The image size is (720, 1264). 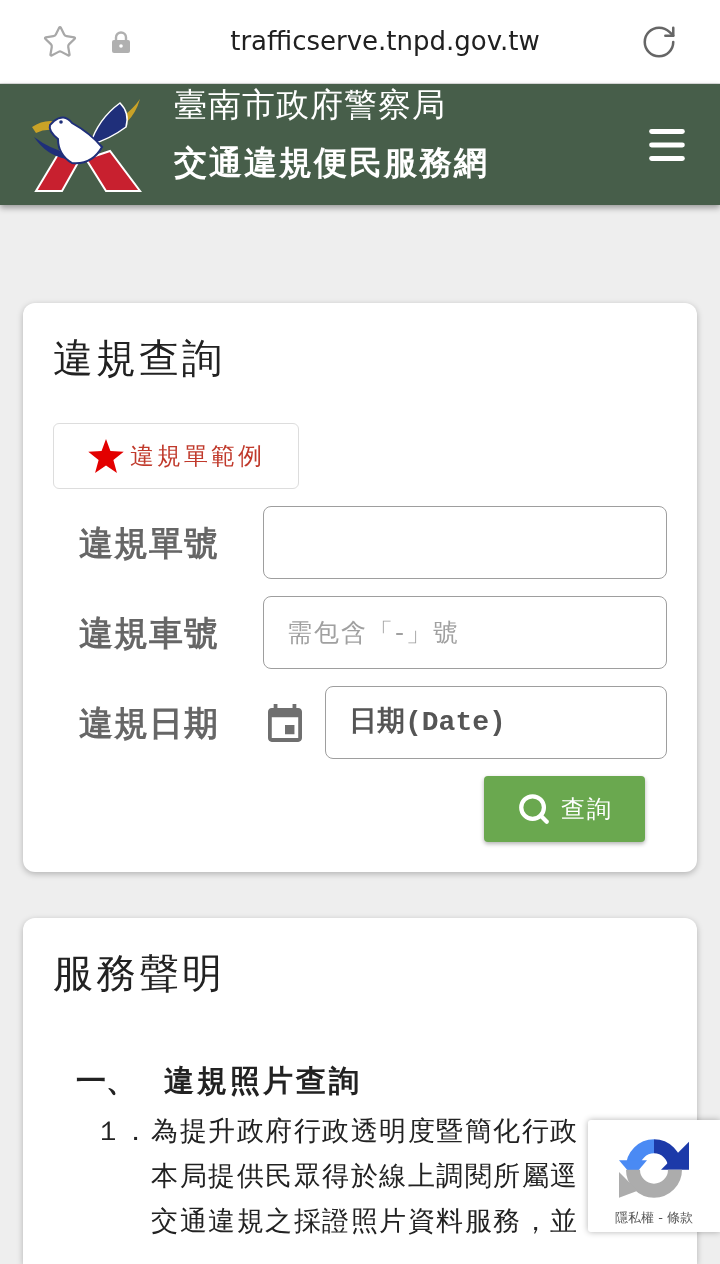 I want to click on text-input, so click(x=465, y=542).